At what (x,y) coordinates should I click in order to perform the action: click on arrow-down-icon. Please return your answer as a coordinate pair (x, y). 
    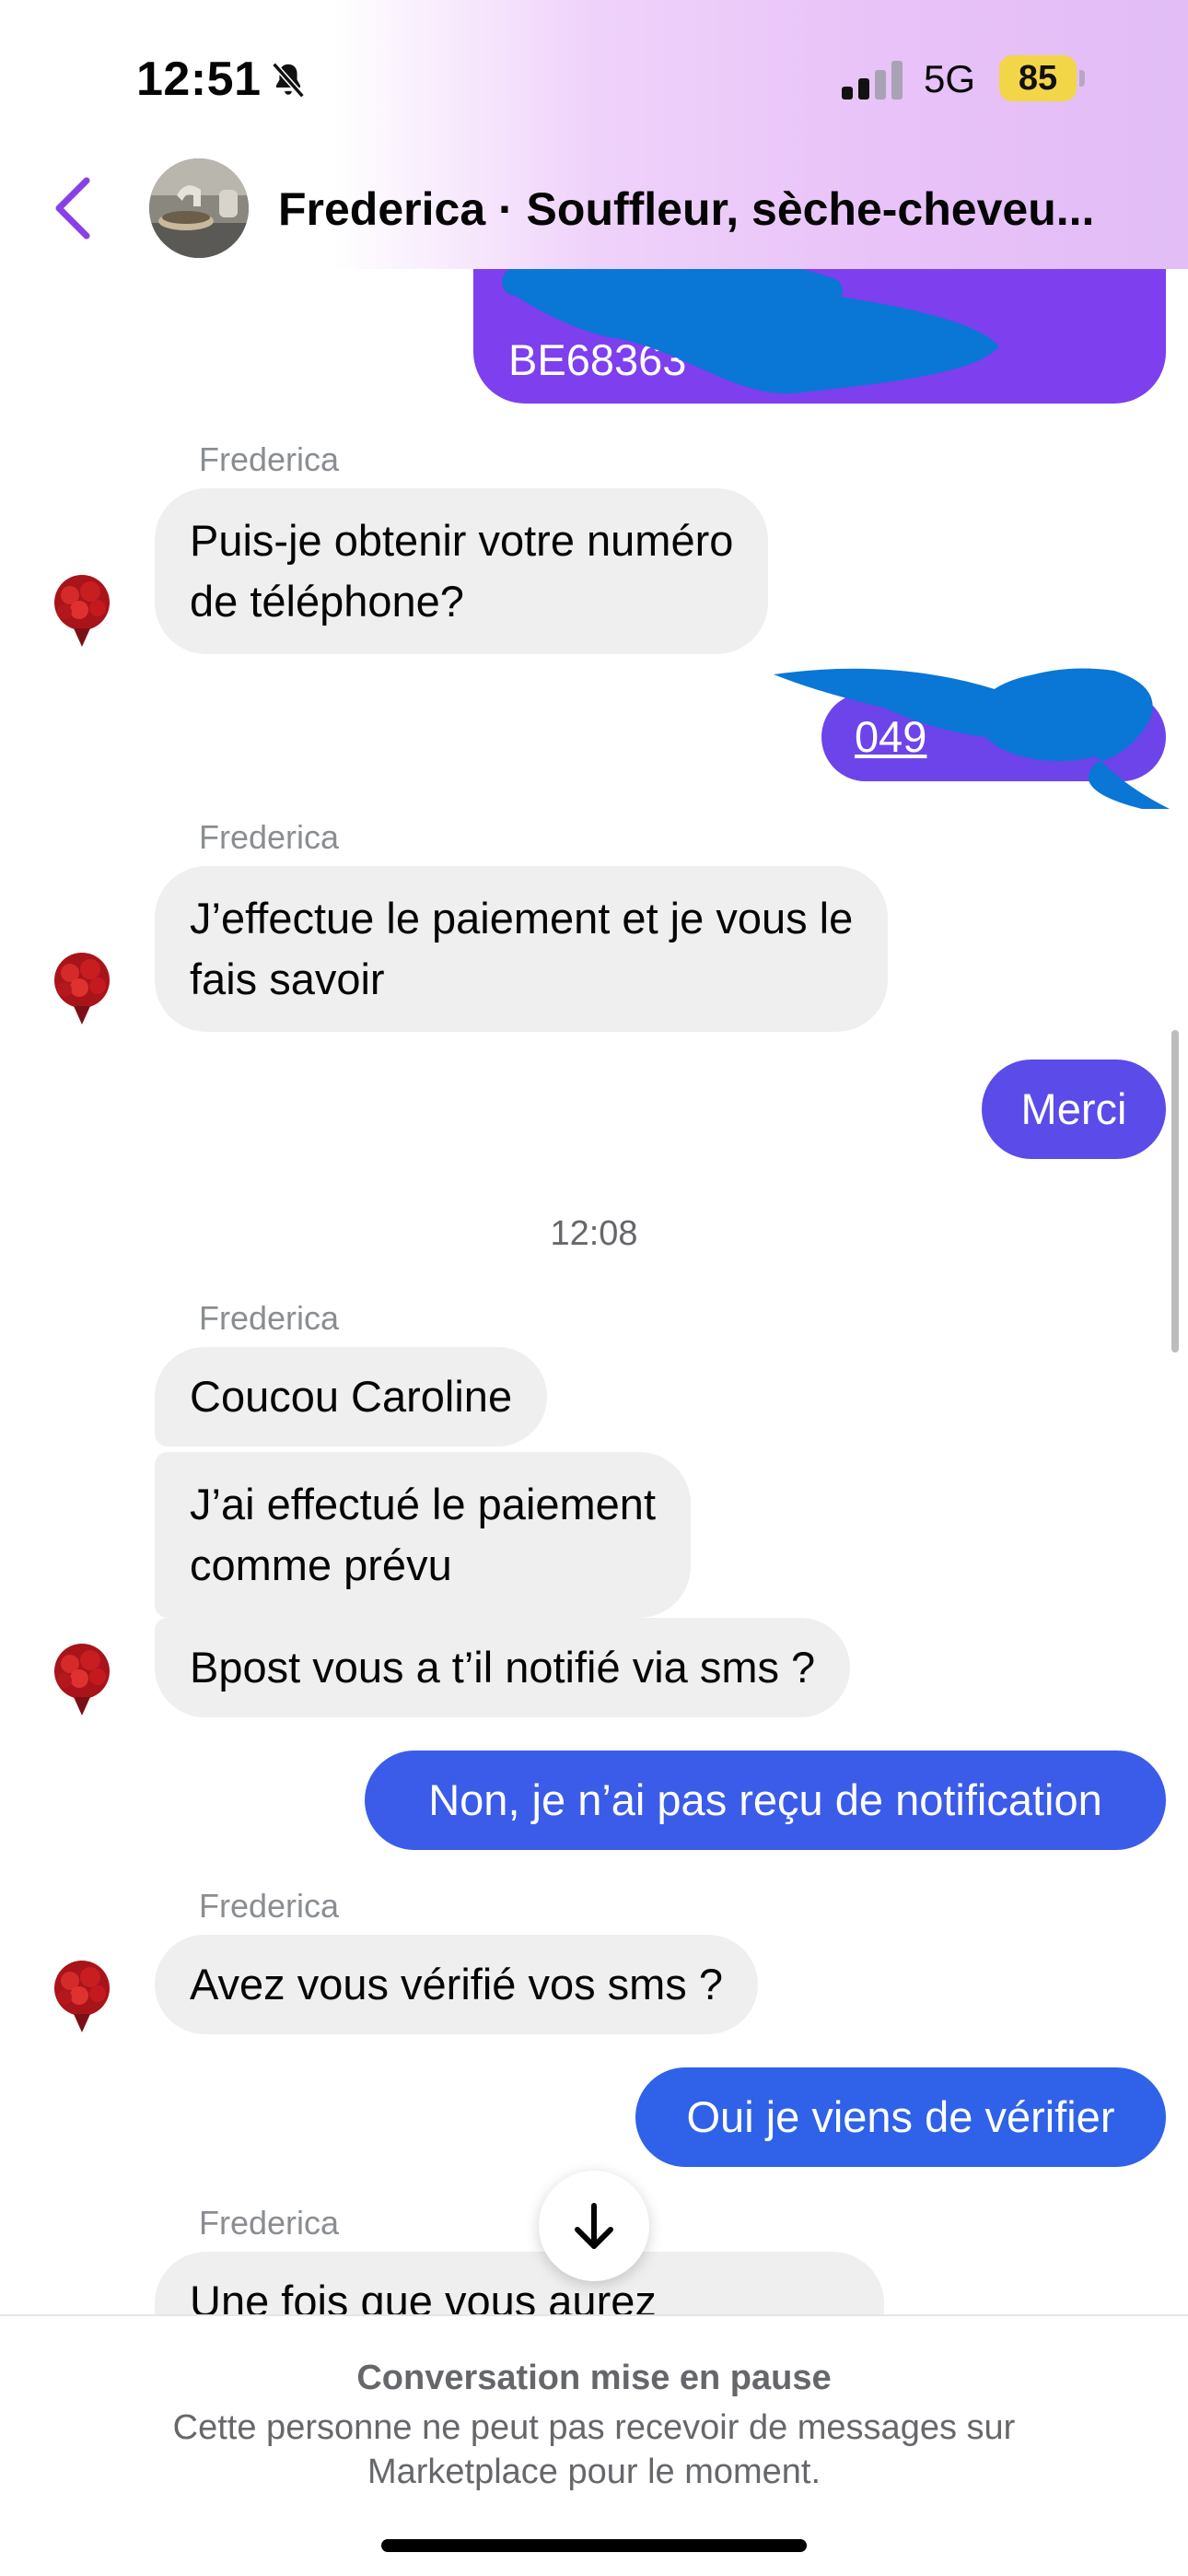
    Looking at the image, I should click on (594, 2226).